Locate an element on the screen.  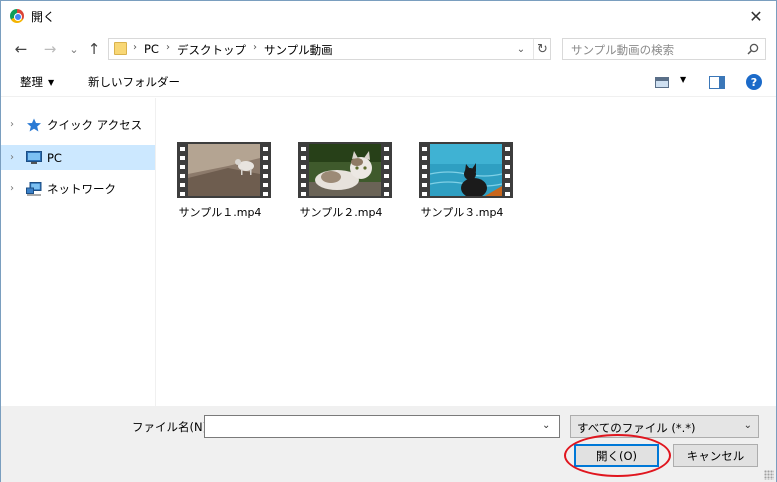
address-dropdown-icon: ⌄ is located at coordinates (521, 49).